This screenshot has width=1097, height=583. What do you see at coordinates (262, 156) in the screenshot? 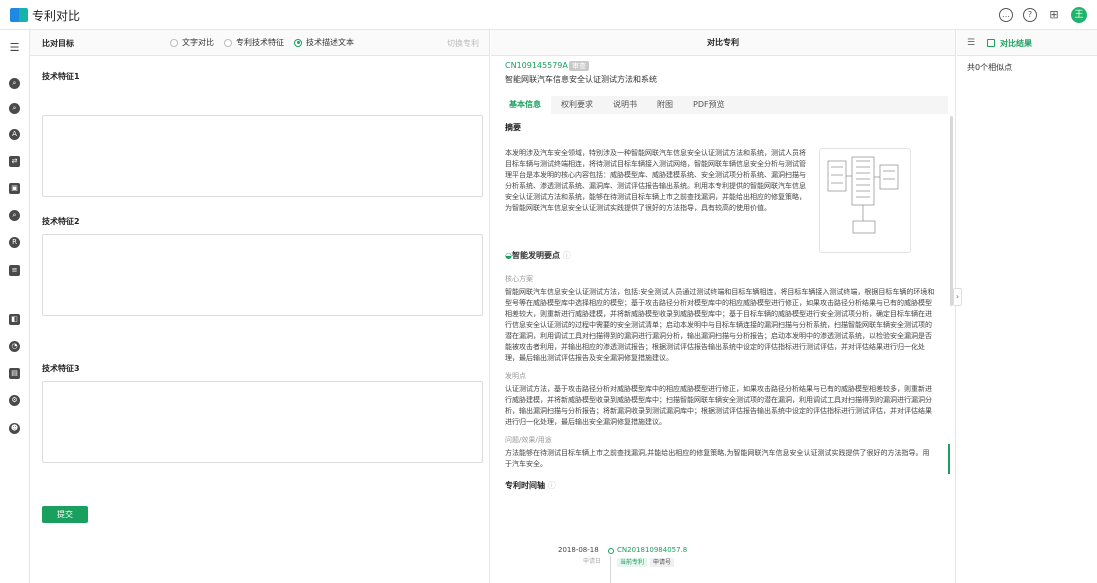
I see `feature-1-input` at bounding box center [262, 156].